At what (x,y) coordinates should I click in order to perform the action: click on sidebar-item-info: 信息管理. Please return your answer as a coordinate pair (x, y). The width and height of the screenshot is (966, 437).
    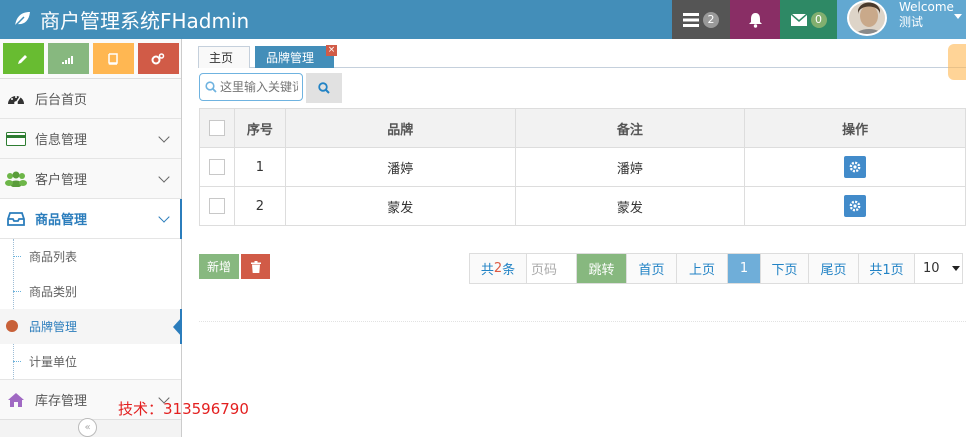
    Looking at the image, I should click on (90, 139).